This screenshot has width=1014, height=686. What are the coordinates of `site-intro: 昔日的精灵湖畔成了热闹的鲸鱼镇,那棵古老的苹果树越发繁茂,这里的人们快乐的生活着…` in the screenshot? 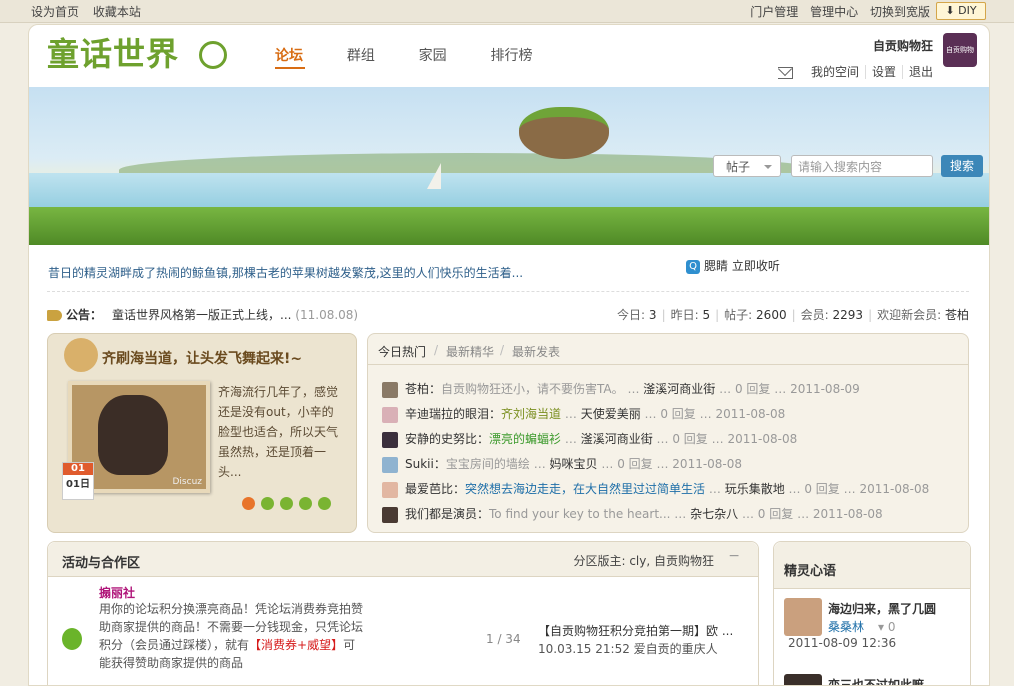 It's located at (286, 273).